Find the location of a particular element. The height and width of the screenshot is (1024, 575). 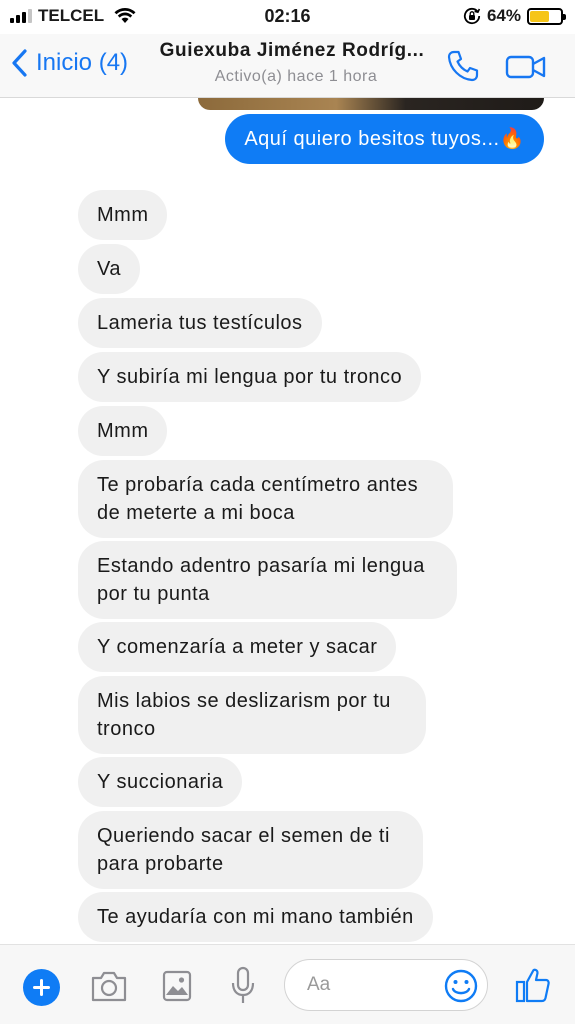

emoji-icon is located at coordinates (461, 986).